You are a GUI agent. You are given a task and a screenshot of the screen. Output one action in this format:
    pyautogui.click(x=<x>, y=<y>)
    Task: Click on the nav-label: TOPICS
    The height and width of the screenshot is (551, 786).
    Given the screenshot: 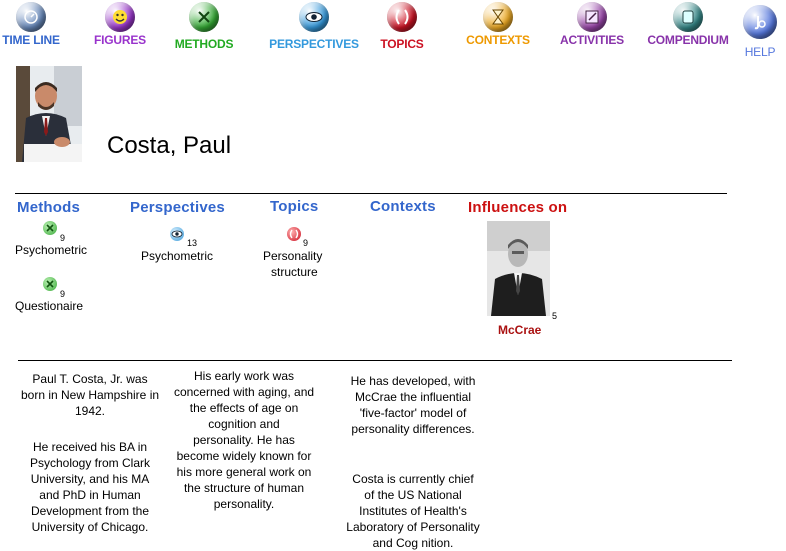 What is the action you would take?
    pyautogui.click(x=402, y=44)
    